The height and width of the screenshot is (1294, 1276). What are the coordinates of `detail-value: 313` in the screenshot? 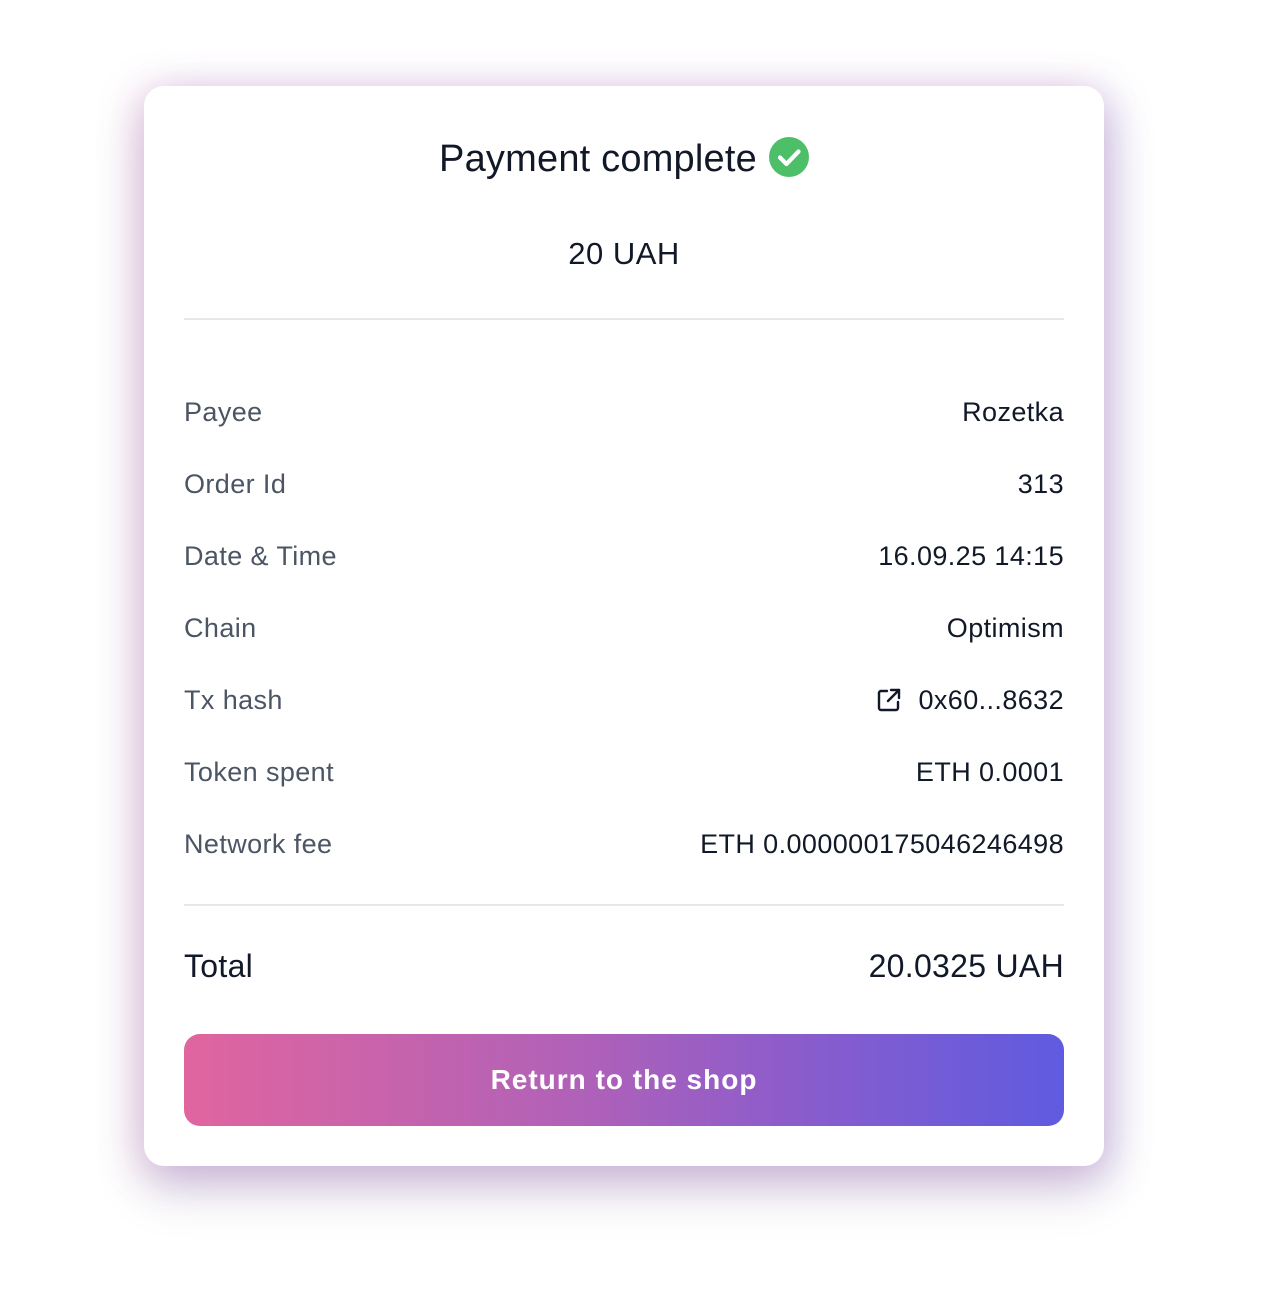 It's located at (1040, 483).